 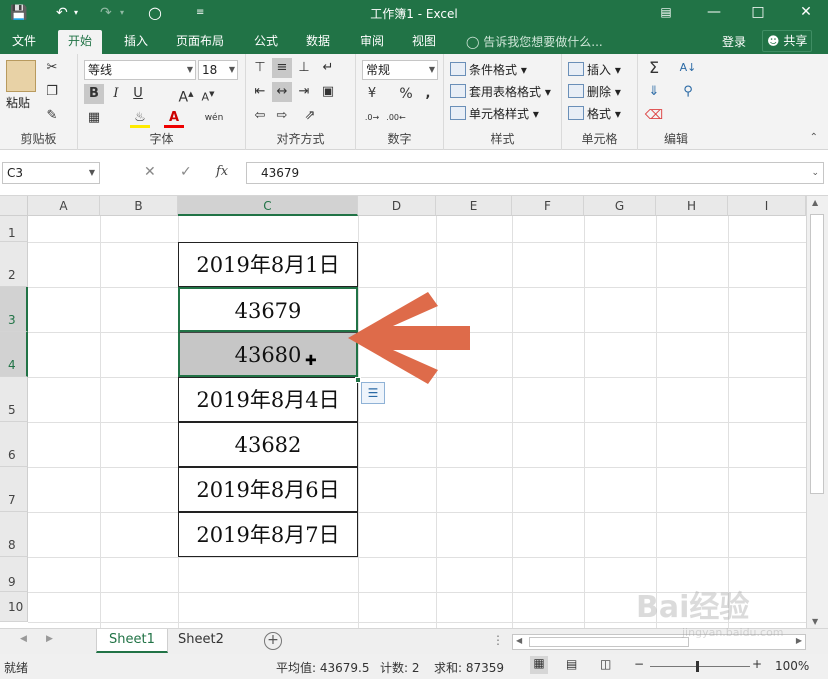 I want to click on login-link: 登录, so click(x=734, y=41).